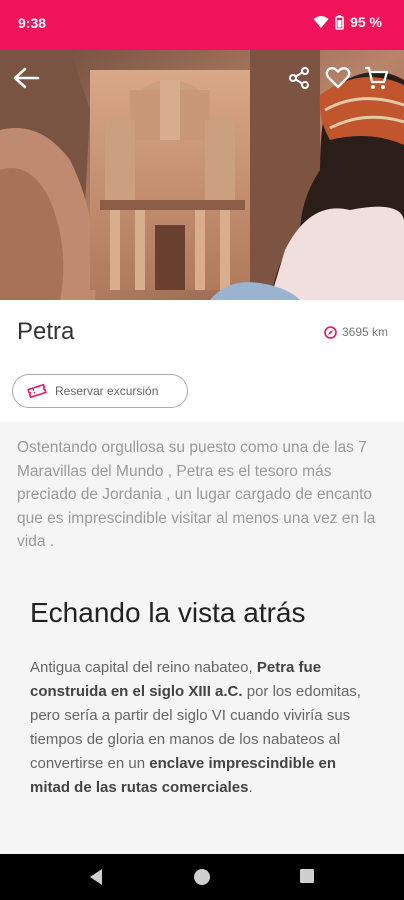 The width and height of the screenshot is (404, 900). I want to click on system-nav-bar, so click(202, 877).